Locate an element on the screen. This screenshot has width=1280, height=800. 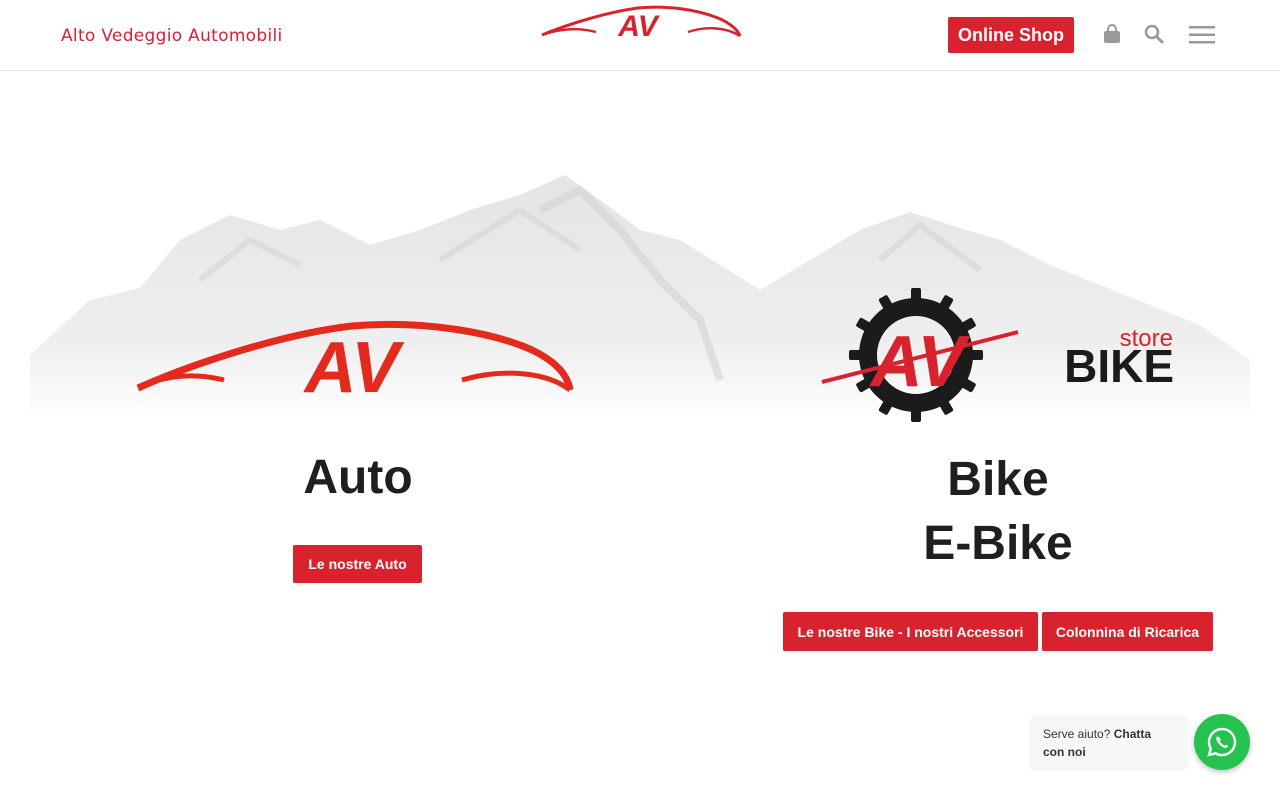
bike-logo-bike-text: BIKE is located at coordinates (1119, 366).